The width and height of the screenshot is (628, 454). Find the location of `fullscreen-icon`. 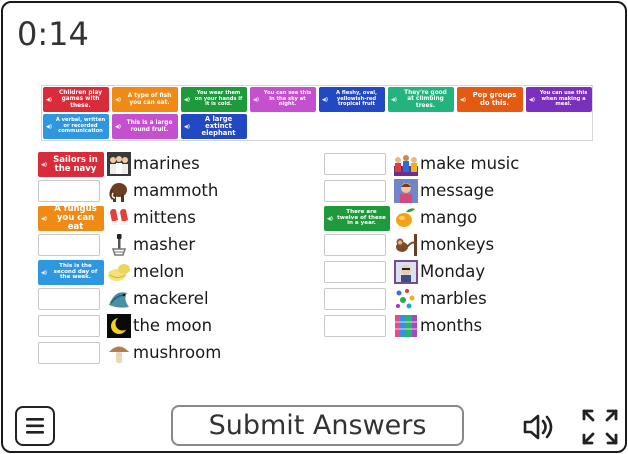

fullscreen-icon is located at coordinates (600, 427).